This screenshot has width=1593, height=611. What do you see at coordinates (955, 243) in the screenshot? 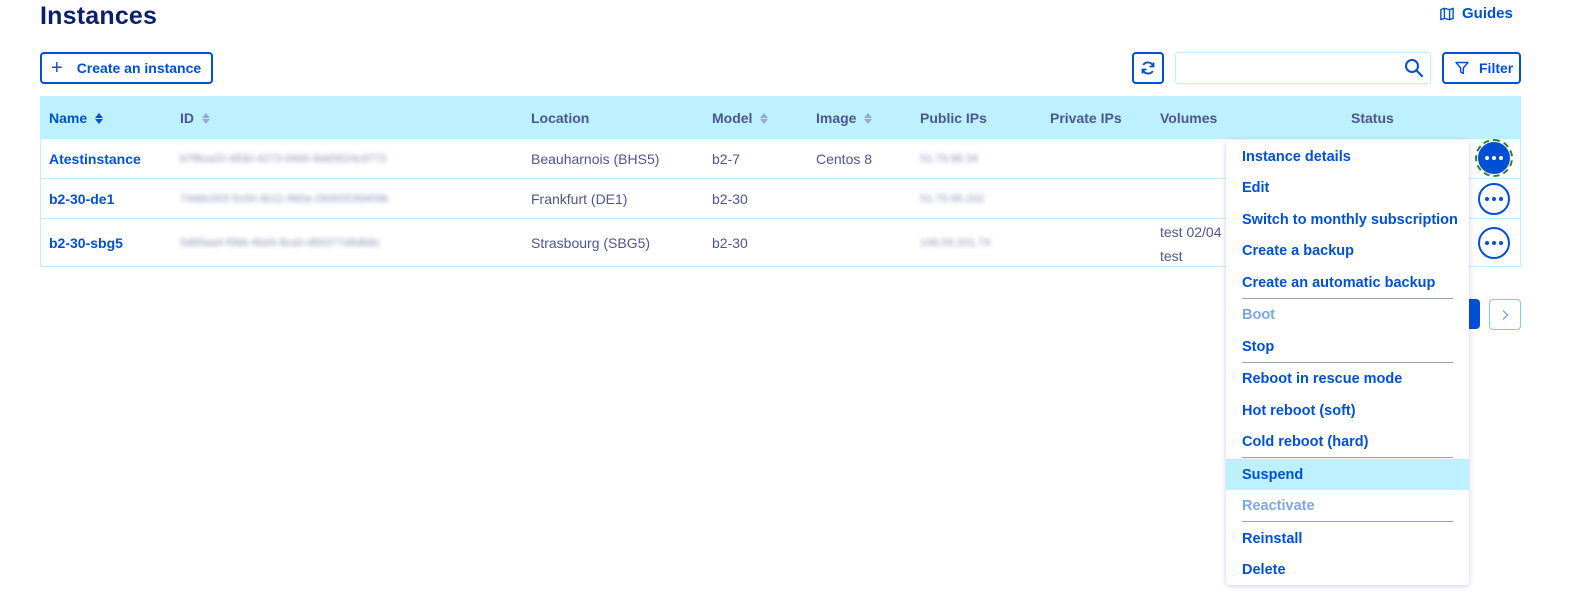
I see `instance-public-ip: 146.59.201.74` at bounding box center [955, 243].